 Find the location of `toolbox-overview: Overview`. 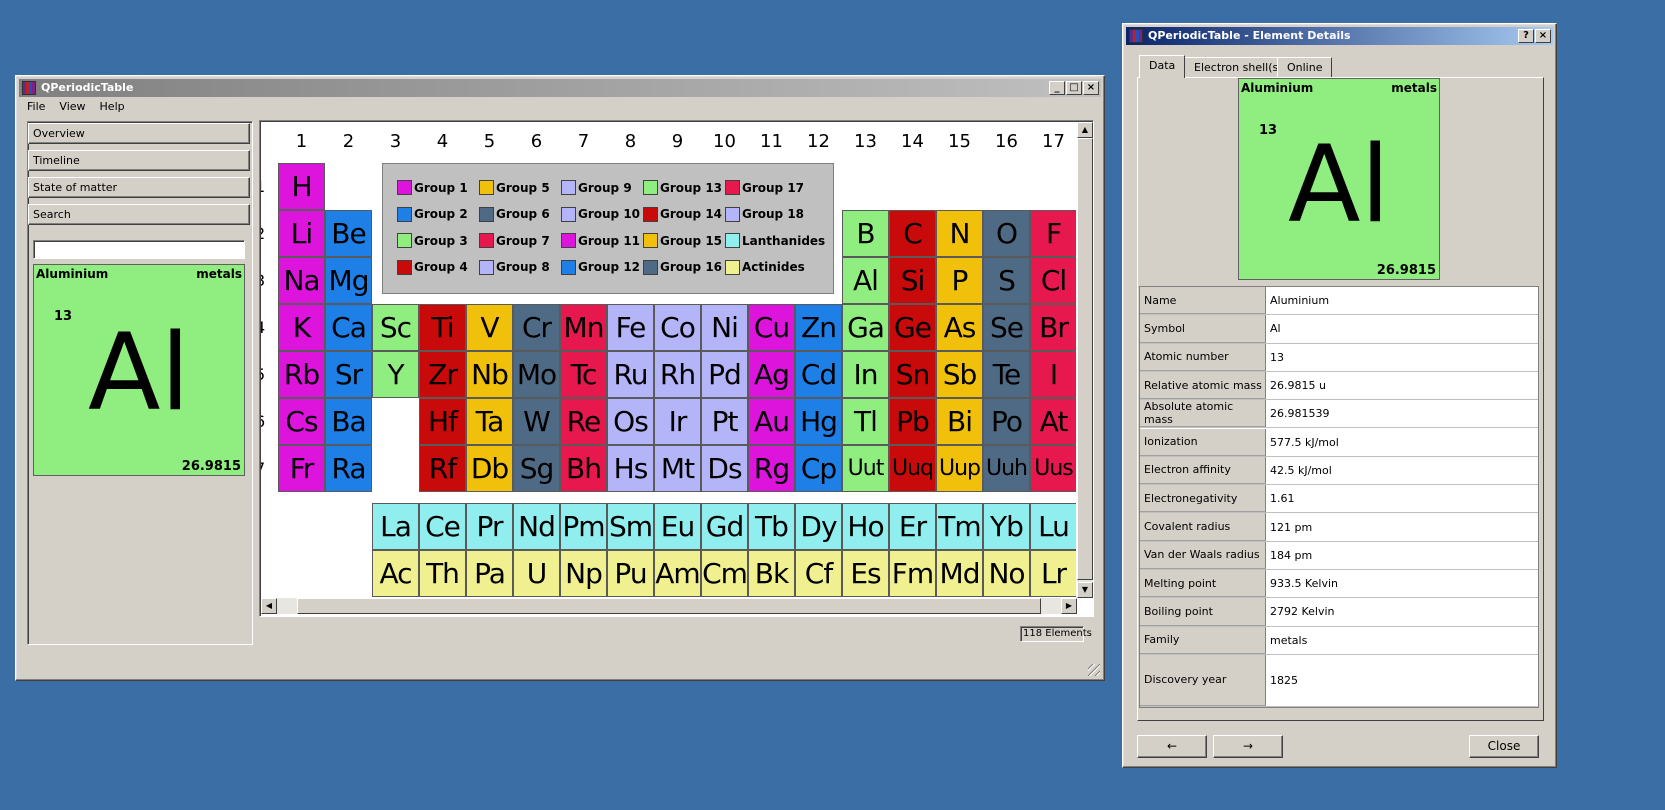

toolbox-overview: Overview is located at coordinates (139, 133).